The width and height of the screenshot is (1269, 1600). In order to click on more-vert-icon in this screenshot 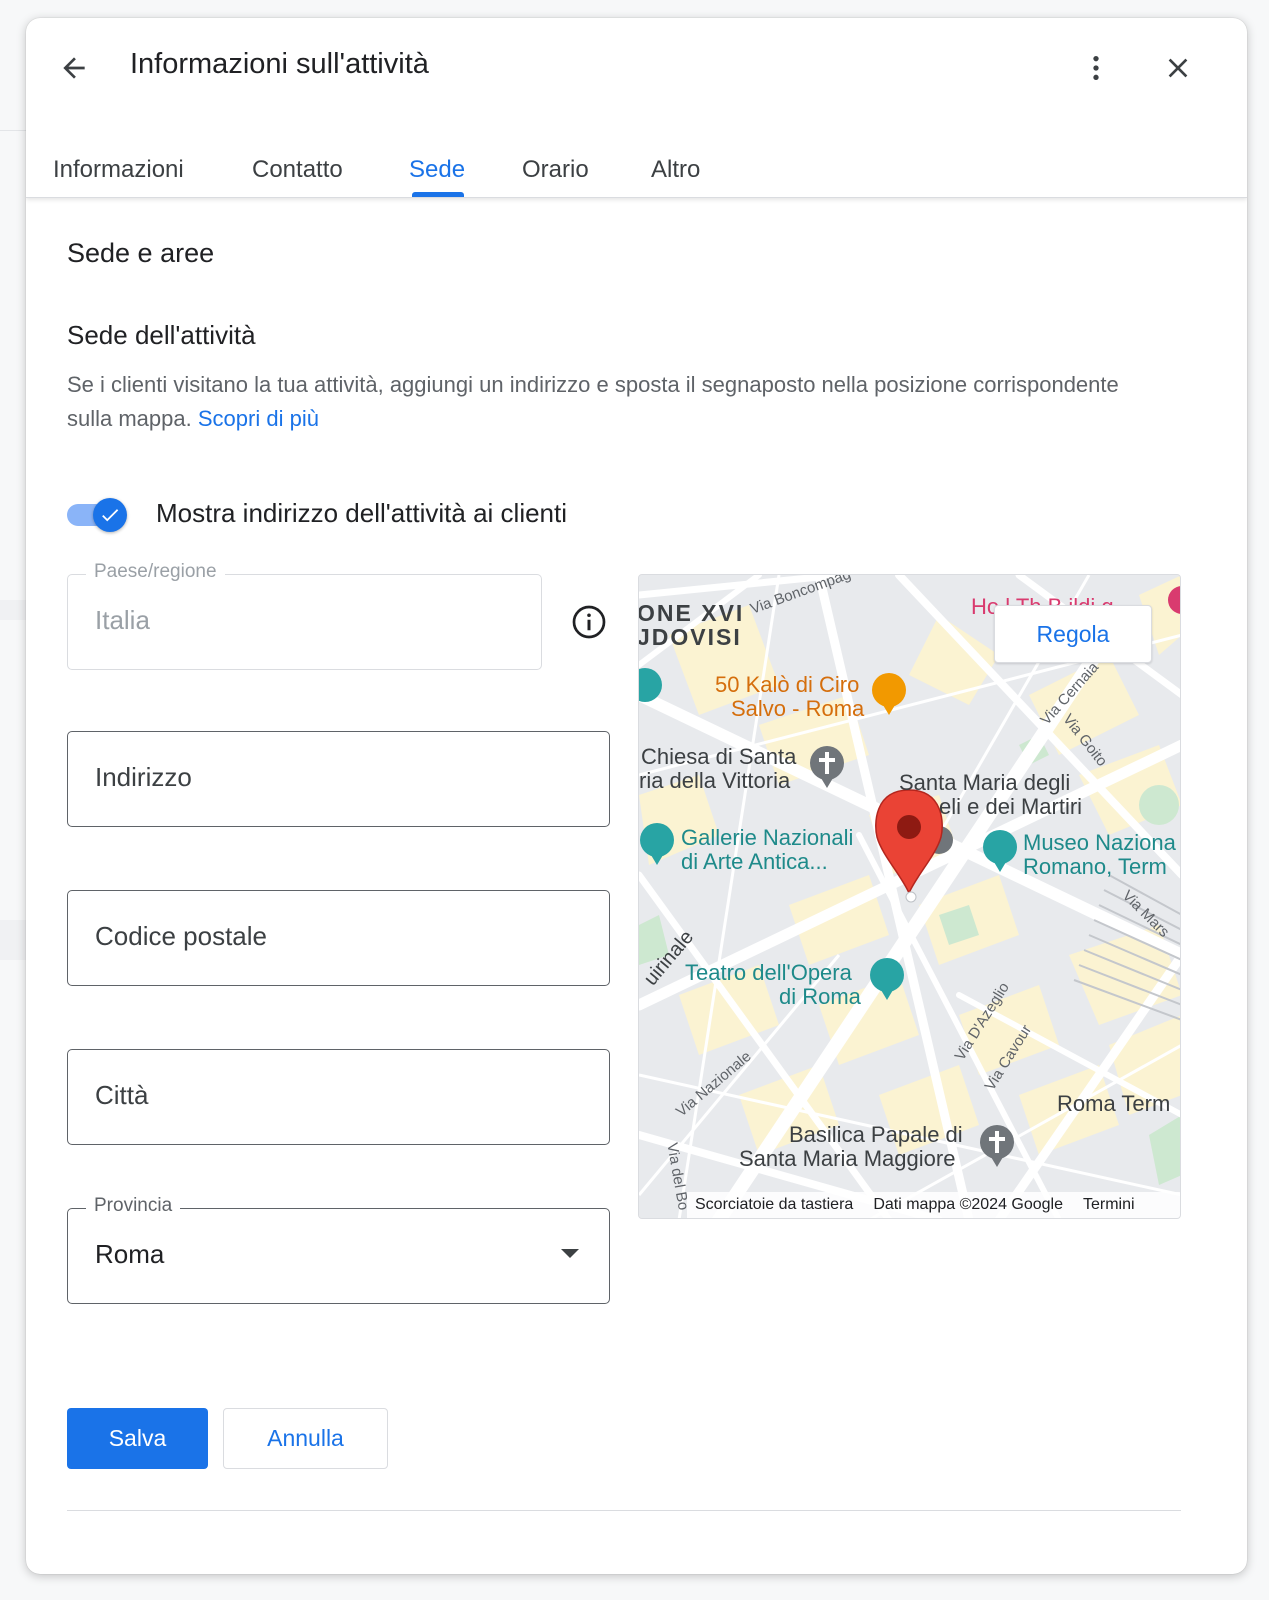, I will do `click(1096, 68)`.